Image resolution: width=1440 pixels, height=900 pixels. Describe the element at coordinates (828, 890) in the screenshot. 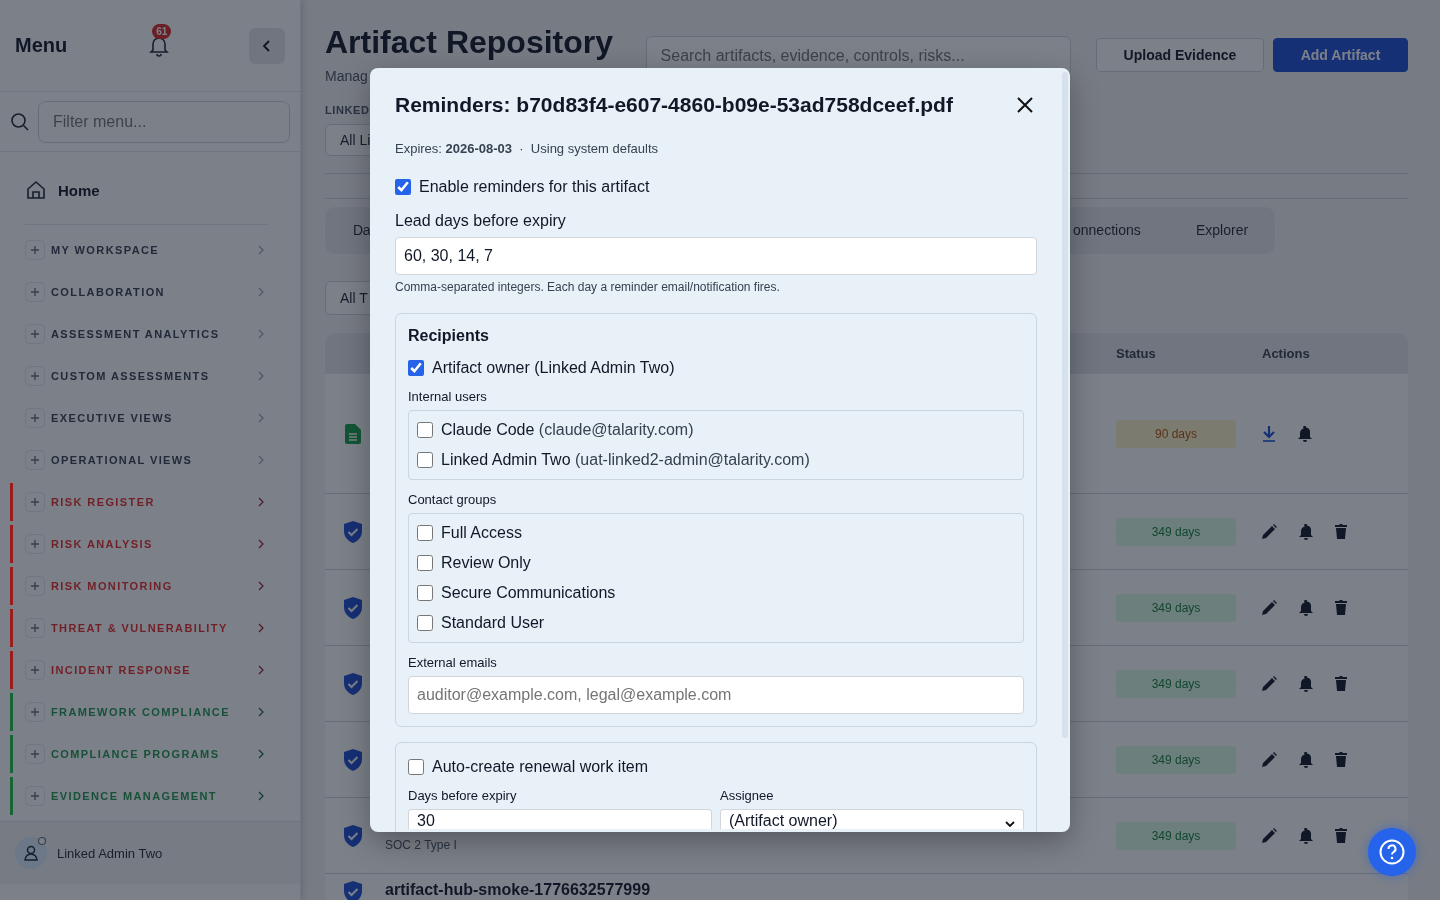

I see `artifact-name: artifact-hub-smoke-1776632577999` at that location.